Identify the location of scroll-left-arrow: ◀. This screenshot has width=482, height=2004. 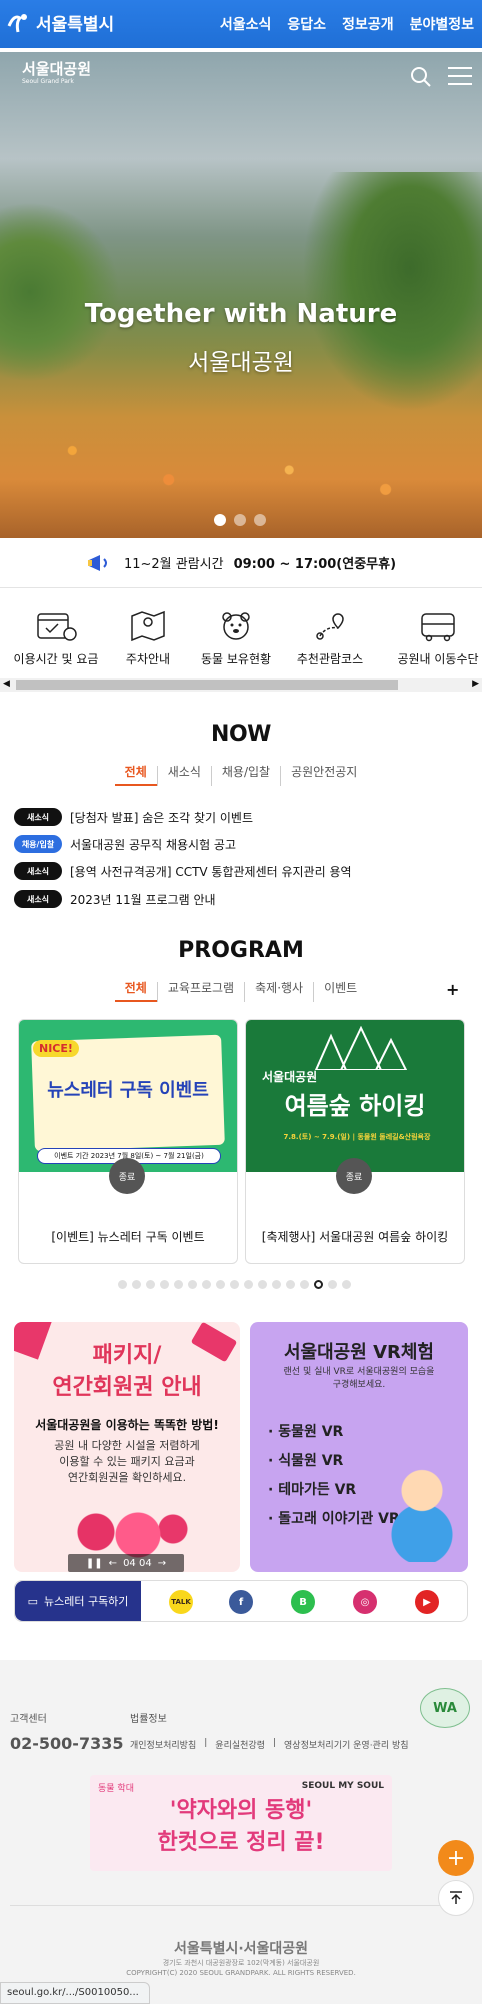
(6, 684).